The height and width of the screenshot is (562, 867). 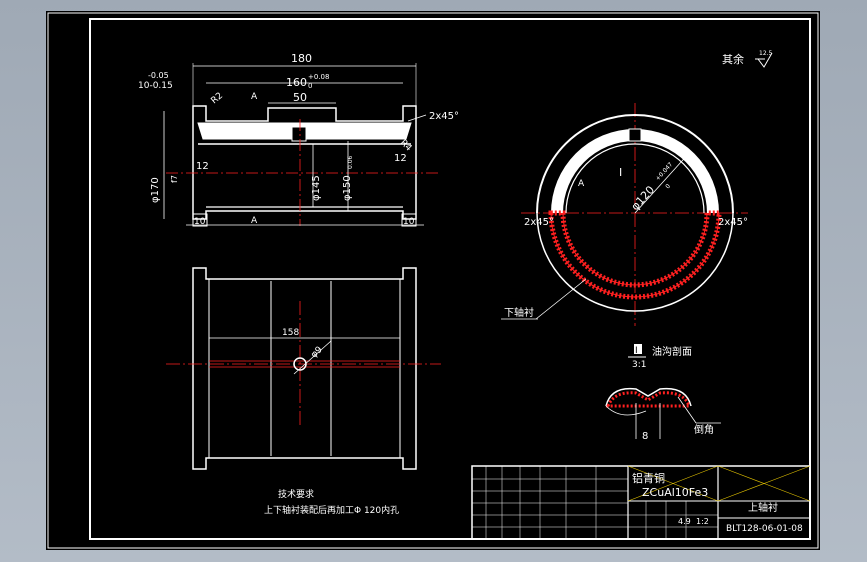 I want to click on radius-right: R4, so click(x=406, y=146).